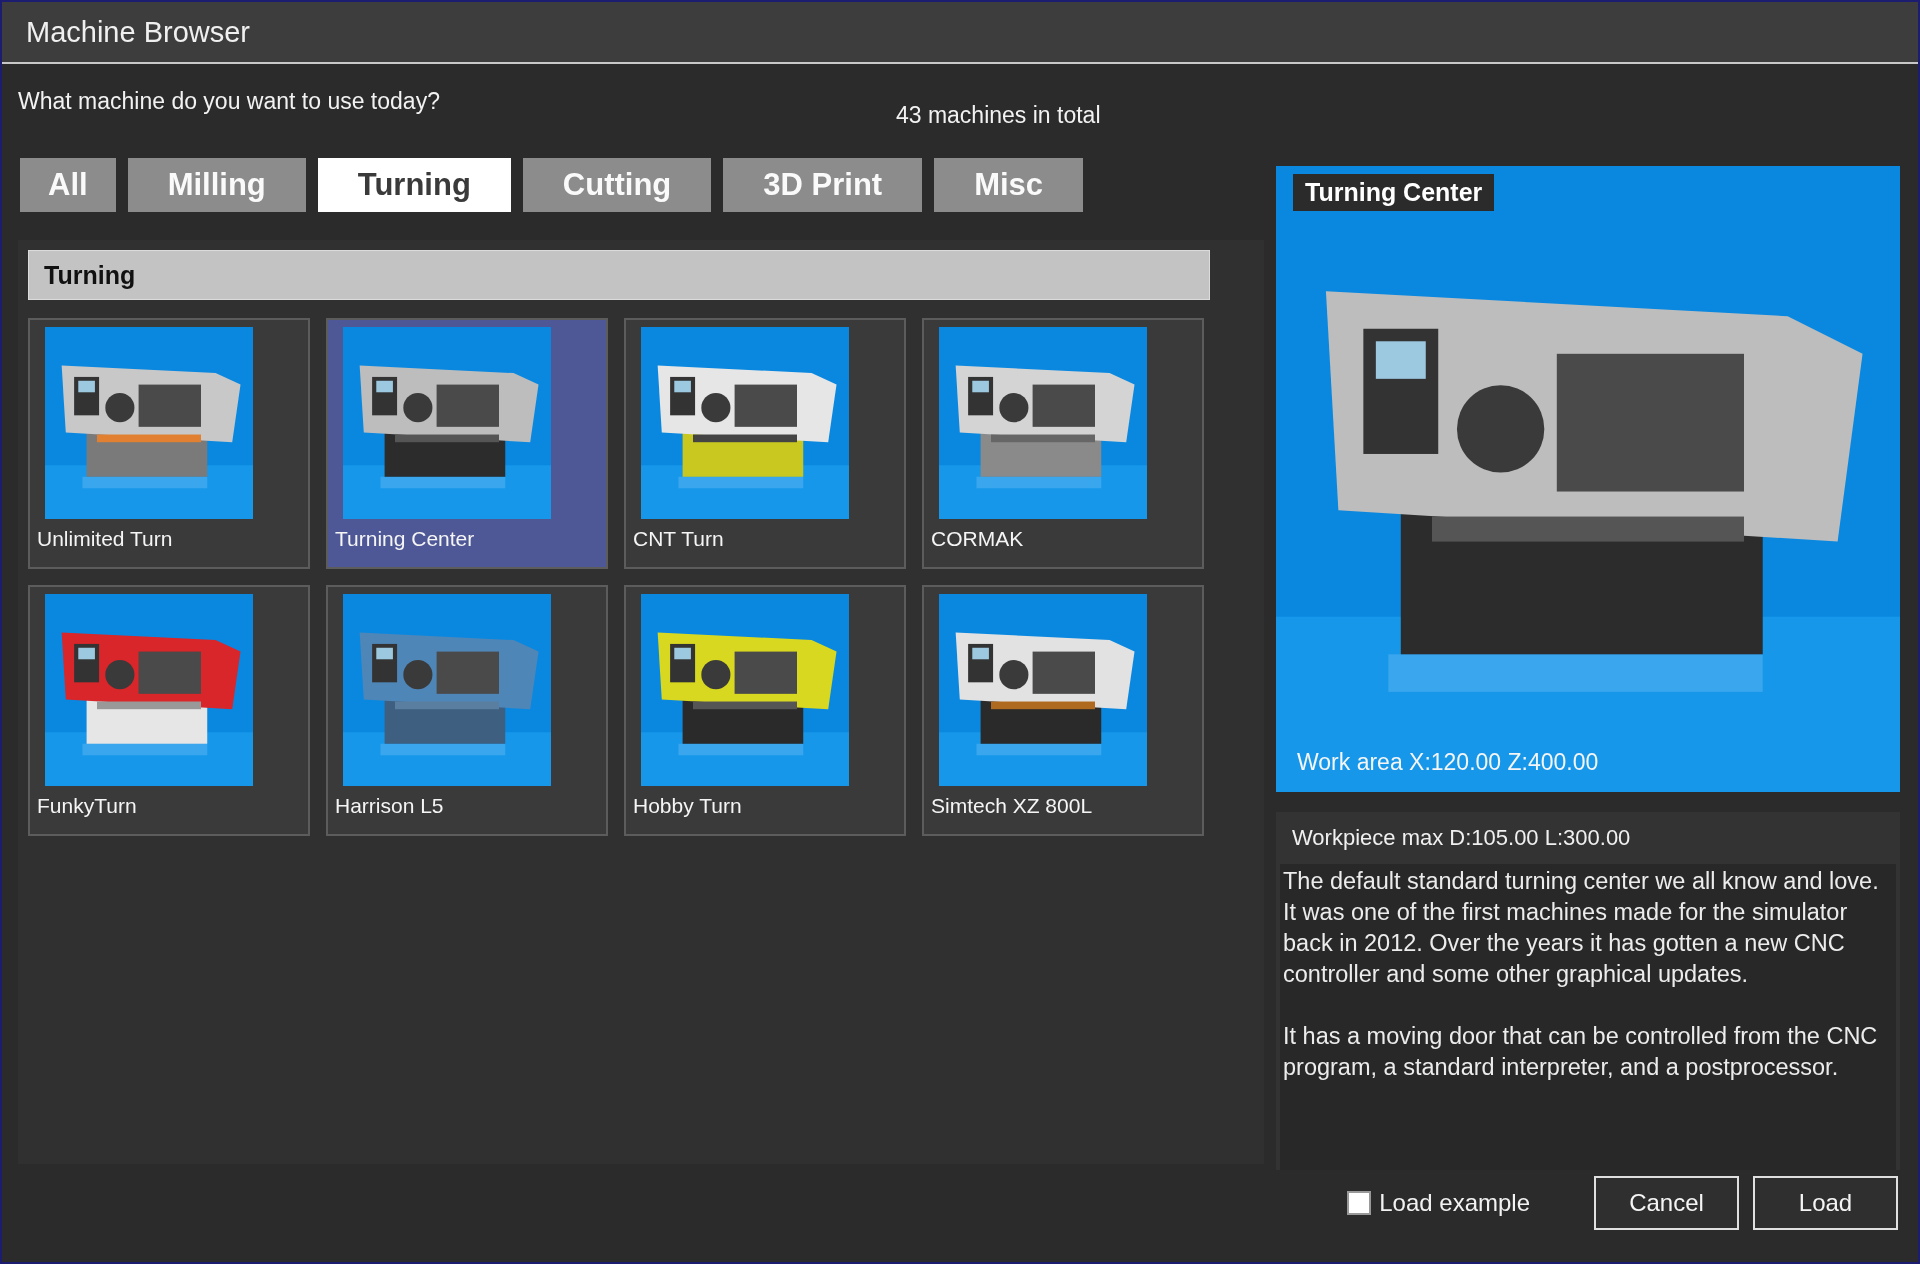  I want to click on machine-tile: Turning Center, so click(467, 443).